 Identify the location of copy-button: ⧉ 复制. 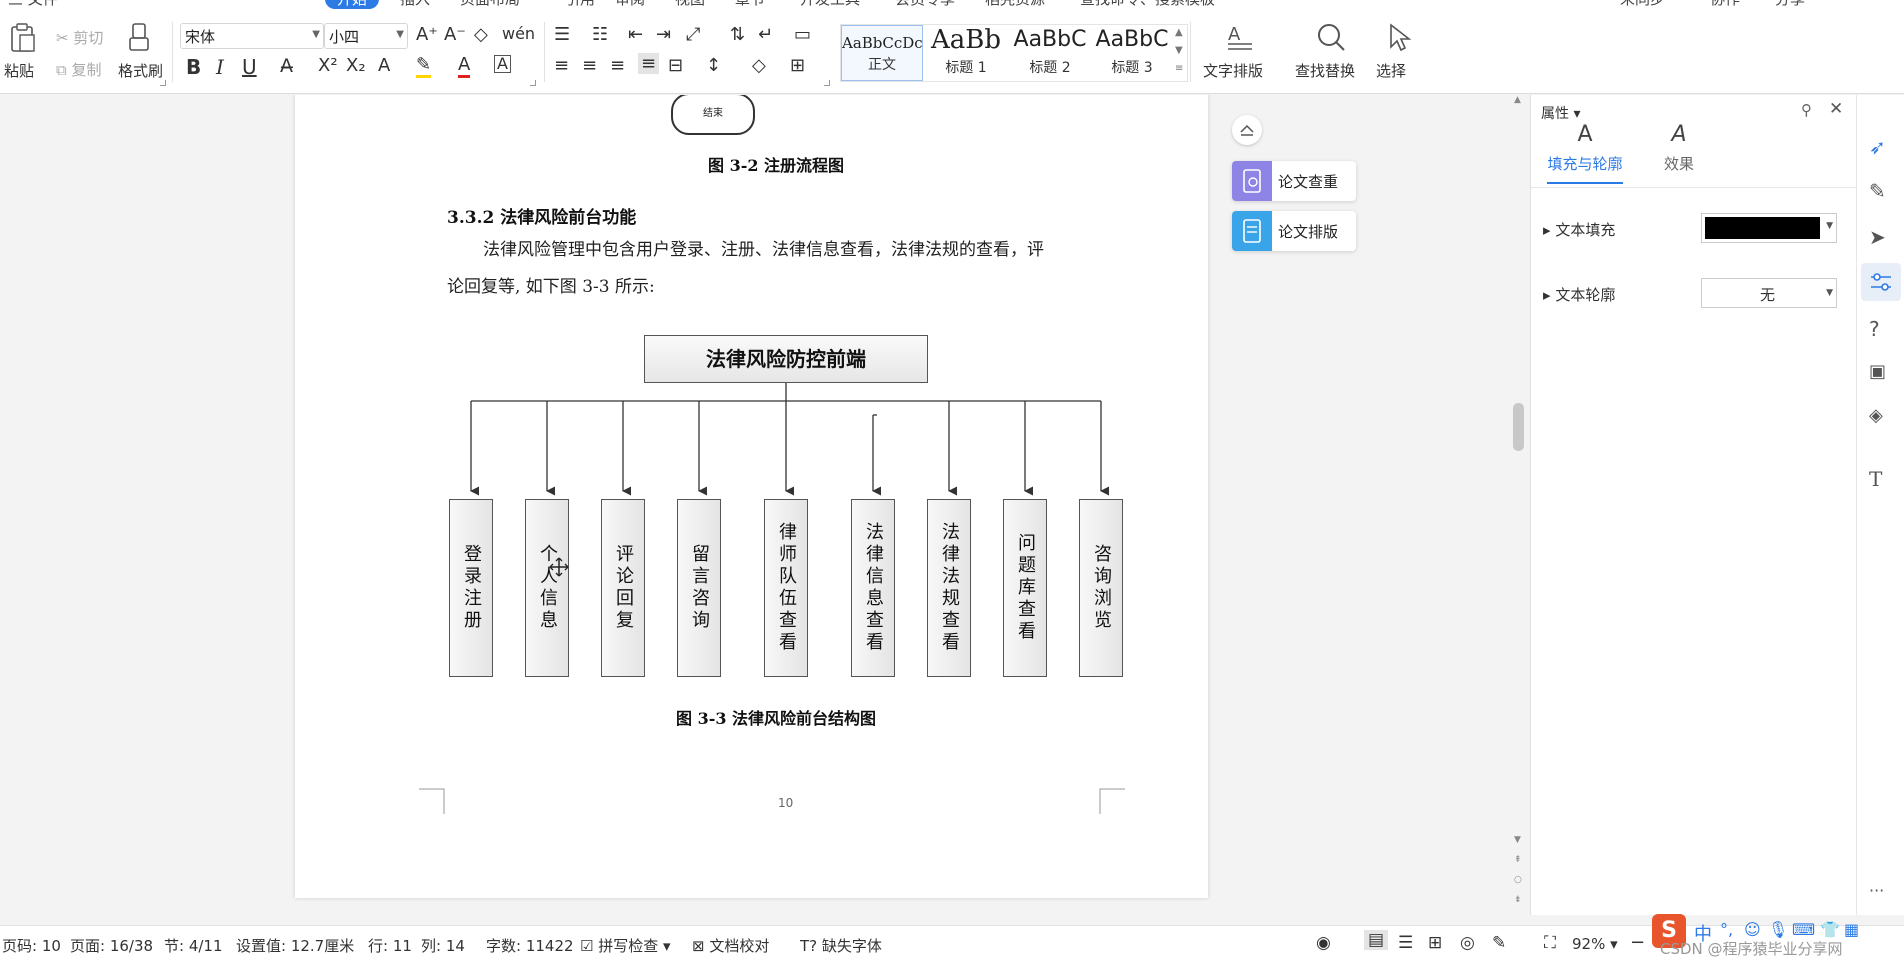
(79, 69).